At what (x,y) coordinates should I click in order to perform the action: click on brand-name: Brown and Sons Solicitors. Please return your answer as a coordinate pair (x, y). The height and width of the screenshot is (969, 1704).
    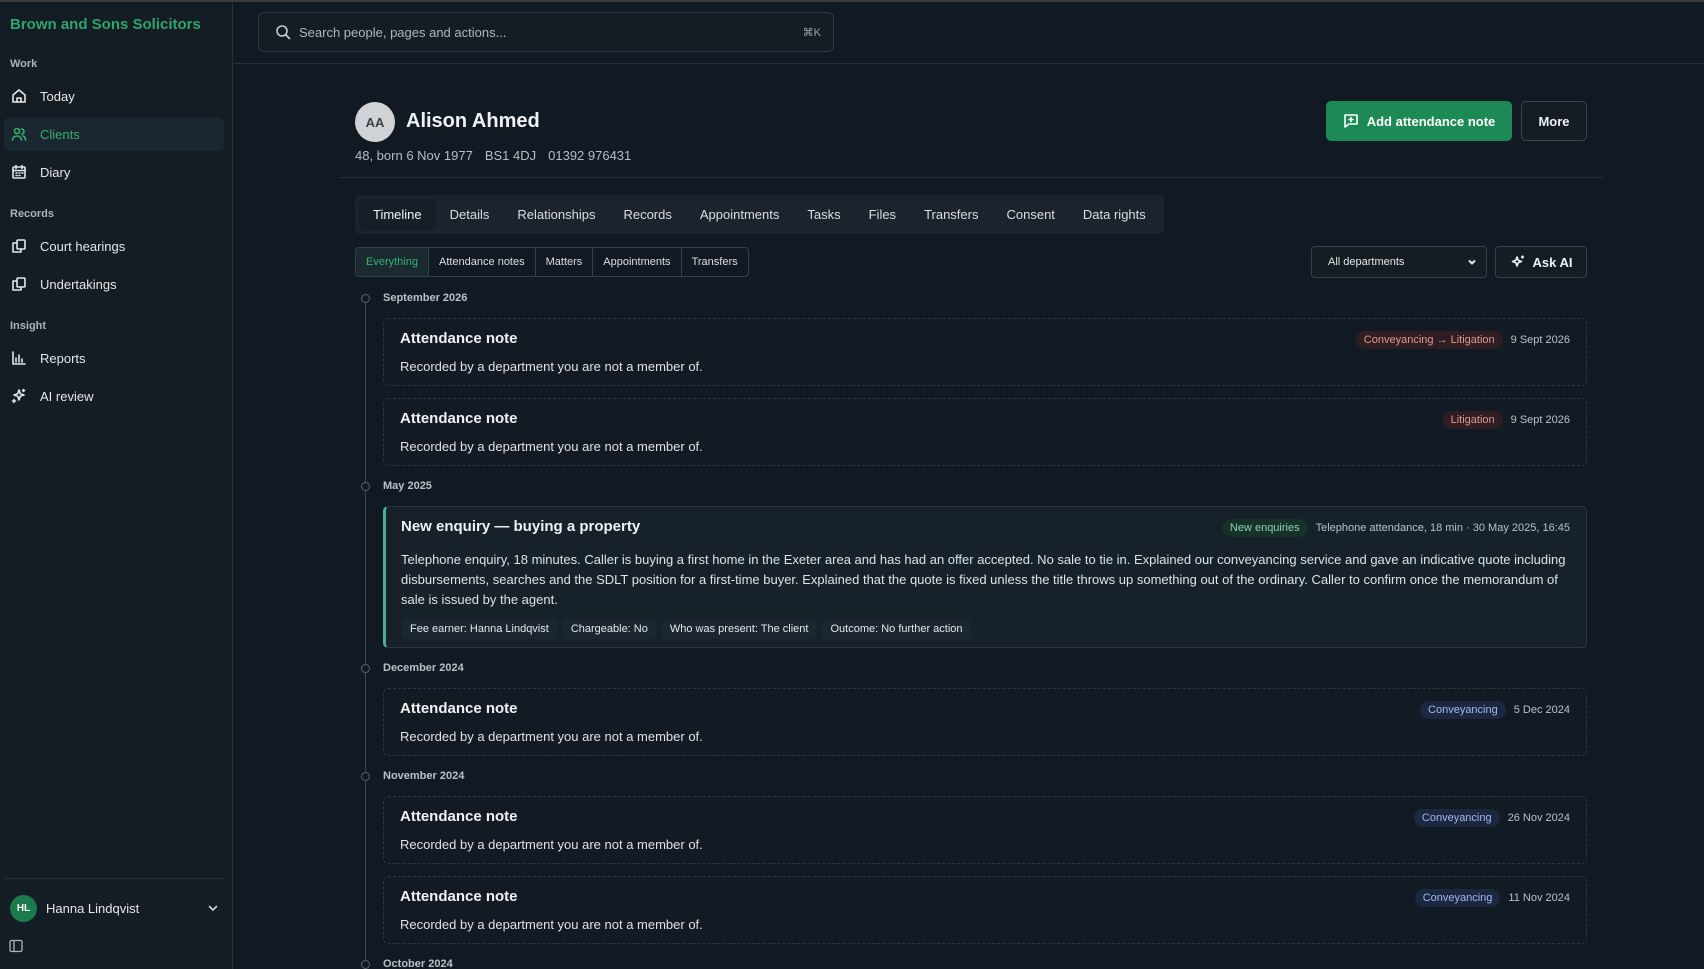
    Looking at the image, I should click on (105, 24).